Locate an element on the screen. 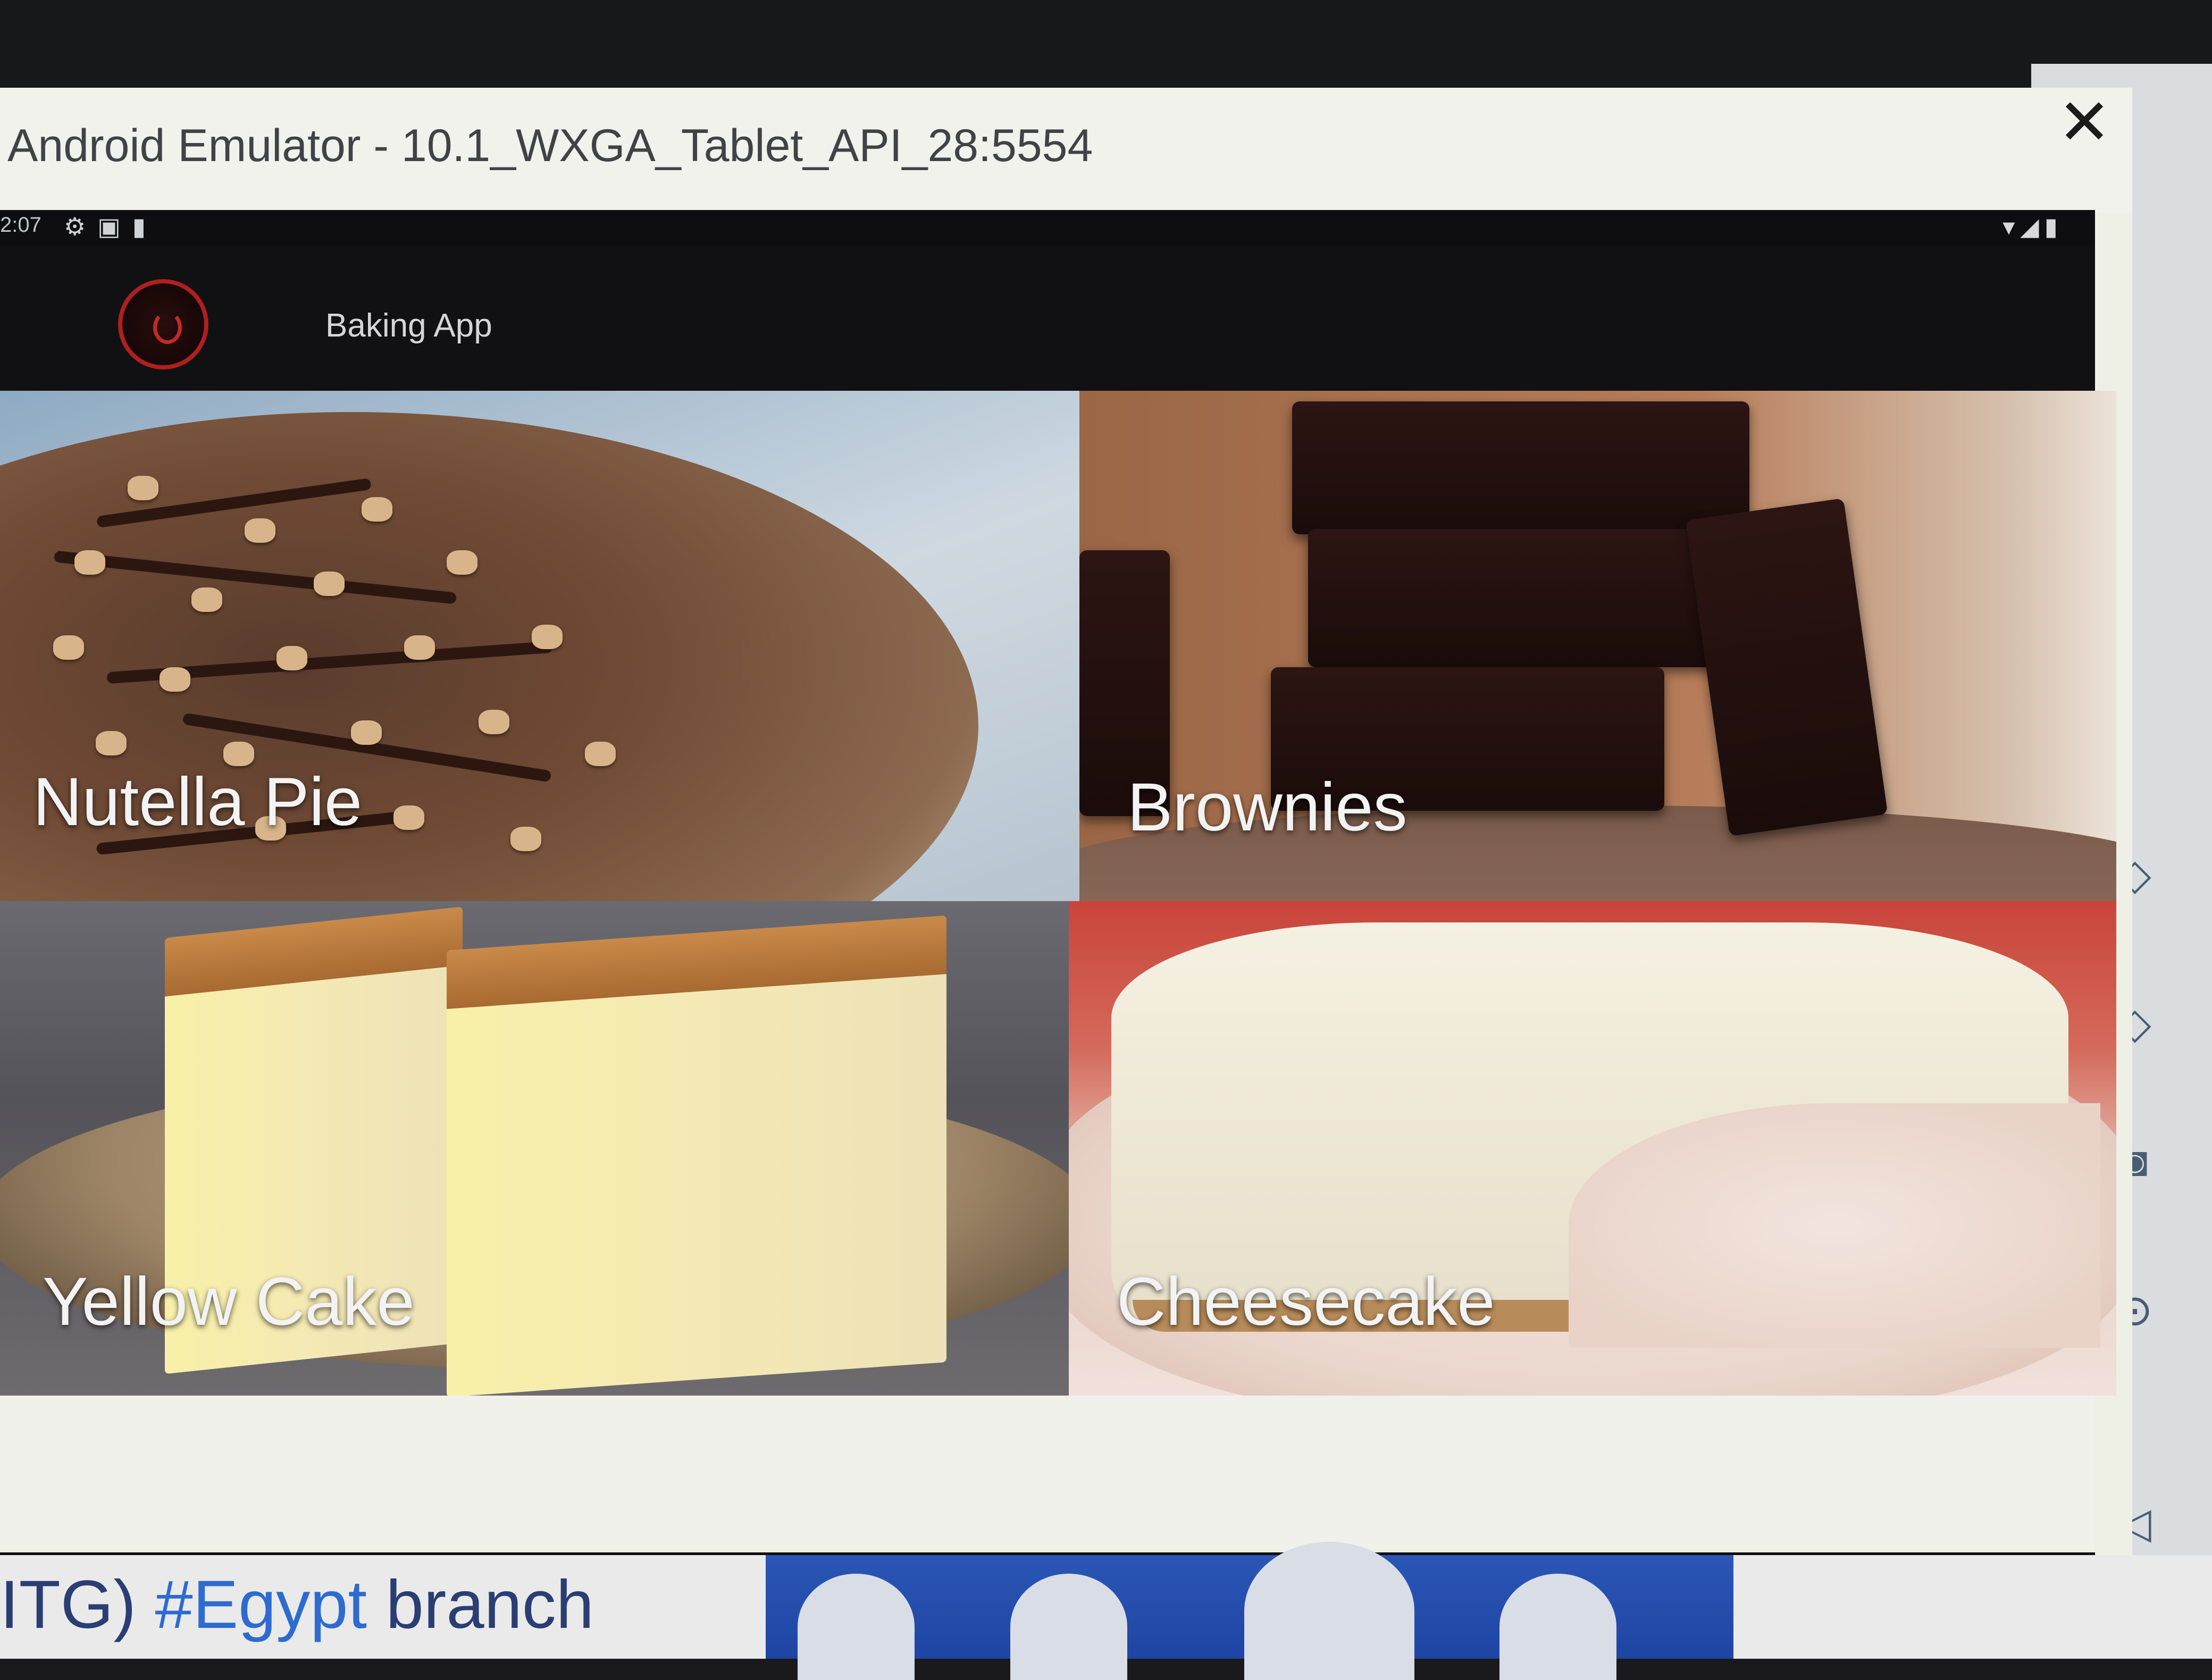  recipe-card-cheesecake: Cheesecake is located at coordinates (1592, 1148).